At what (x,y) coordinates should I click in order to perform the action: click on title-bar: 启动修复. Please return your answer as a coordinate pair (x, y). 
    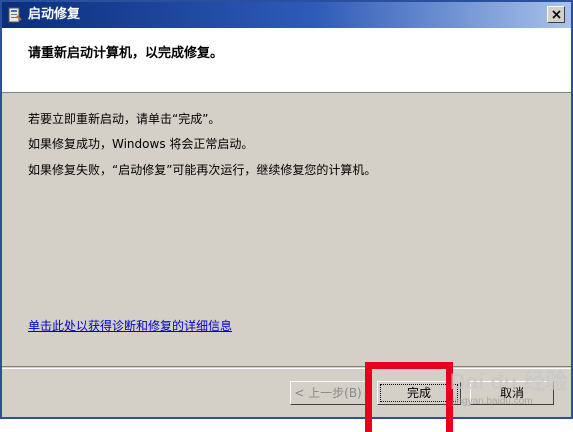
    Looking at the image, I should click on (286, 15).